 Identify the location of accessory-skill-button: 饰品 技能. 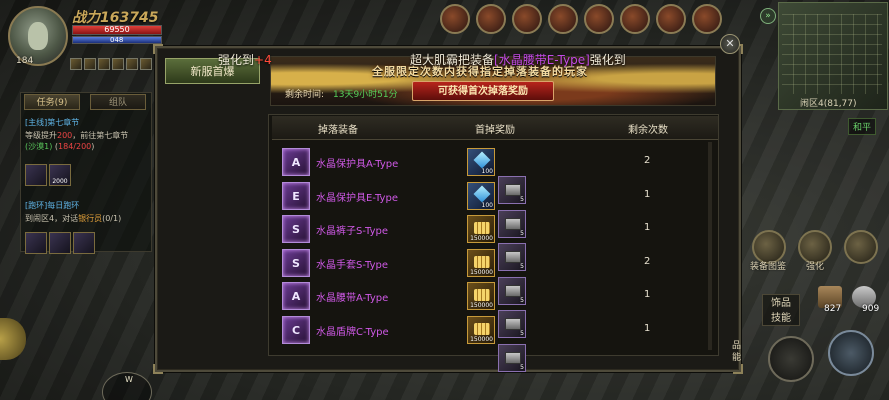
(781, 310).